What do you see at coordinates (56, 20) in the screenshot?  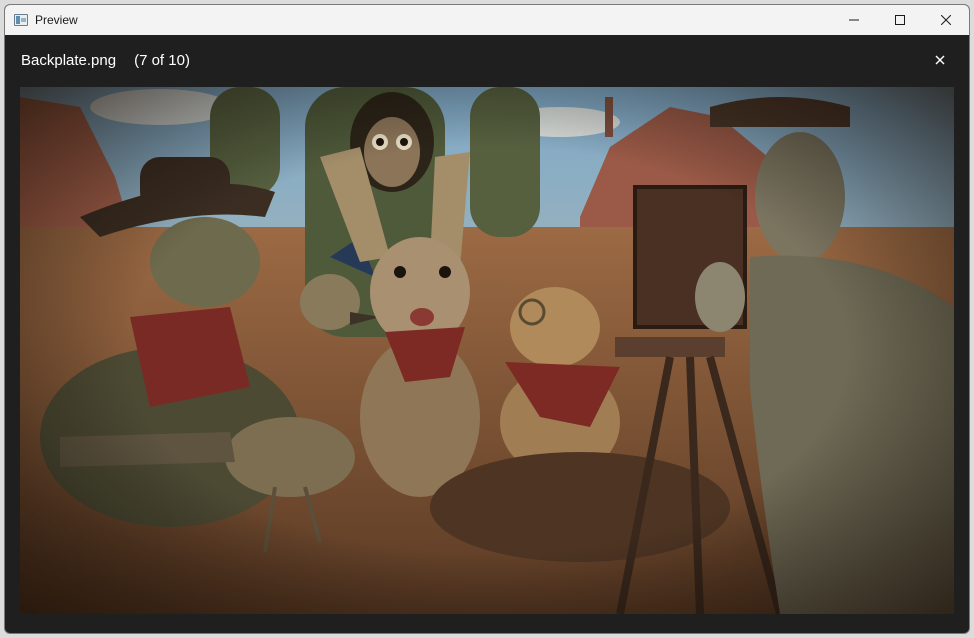 I see `window-title: Preview` at bounding box center [56, 20].